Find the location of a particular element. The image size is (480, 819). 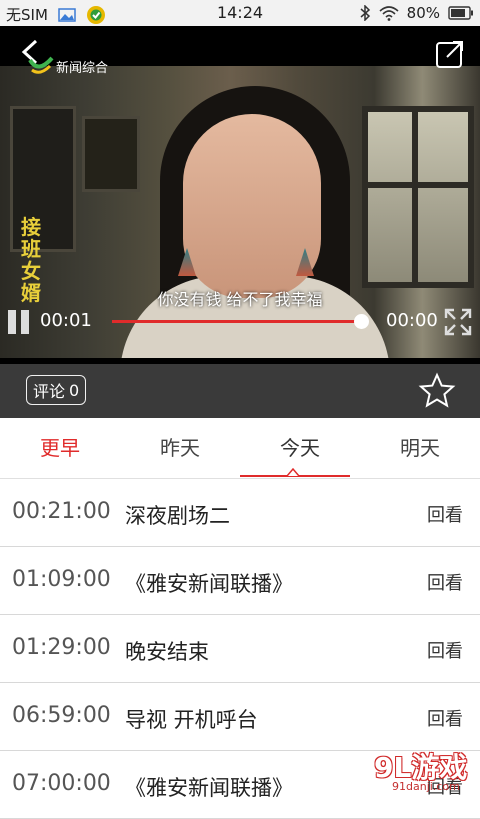

schedule-row: 06:59:00 导视 开机呼台 回看 is located at coordinates (240, 717).